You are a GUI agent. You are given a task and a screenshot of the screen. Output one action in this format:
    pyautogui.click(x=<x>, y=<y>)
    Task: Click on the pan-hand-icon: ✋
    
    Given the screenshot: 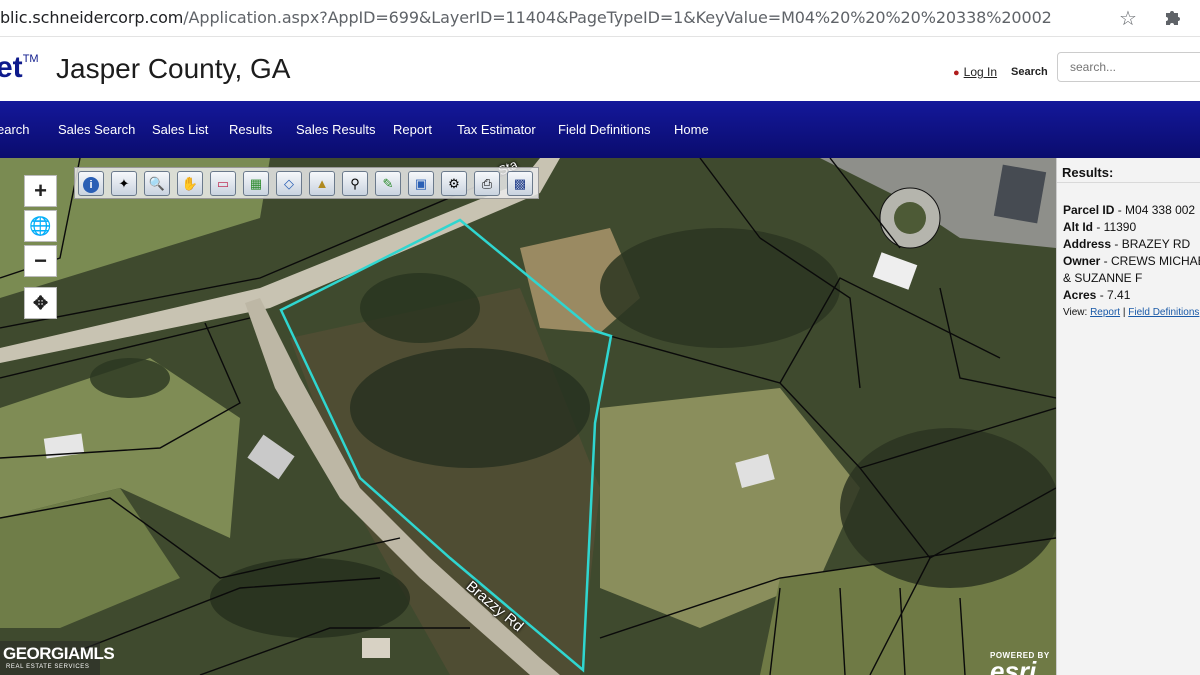 What is the action you would take?
    pyautogui.click(x=190, y=183)
    